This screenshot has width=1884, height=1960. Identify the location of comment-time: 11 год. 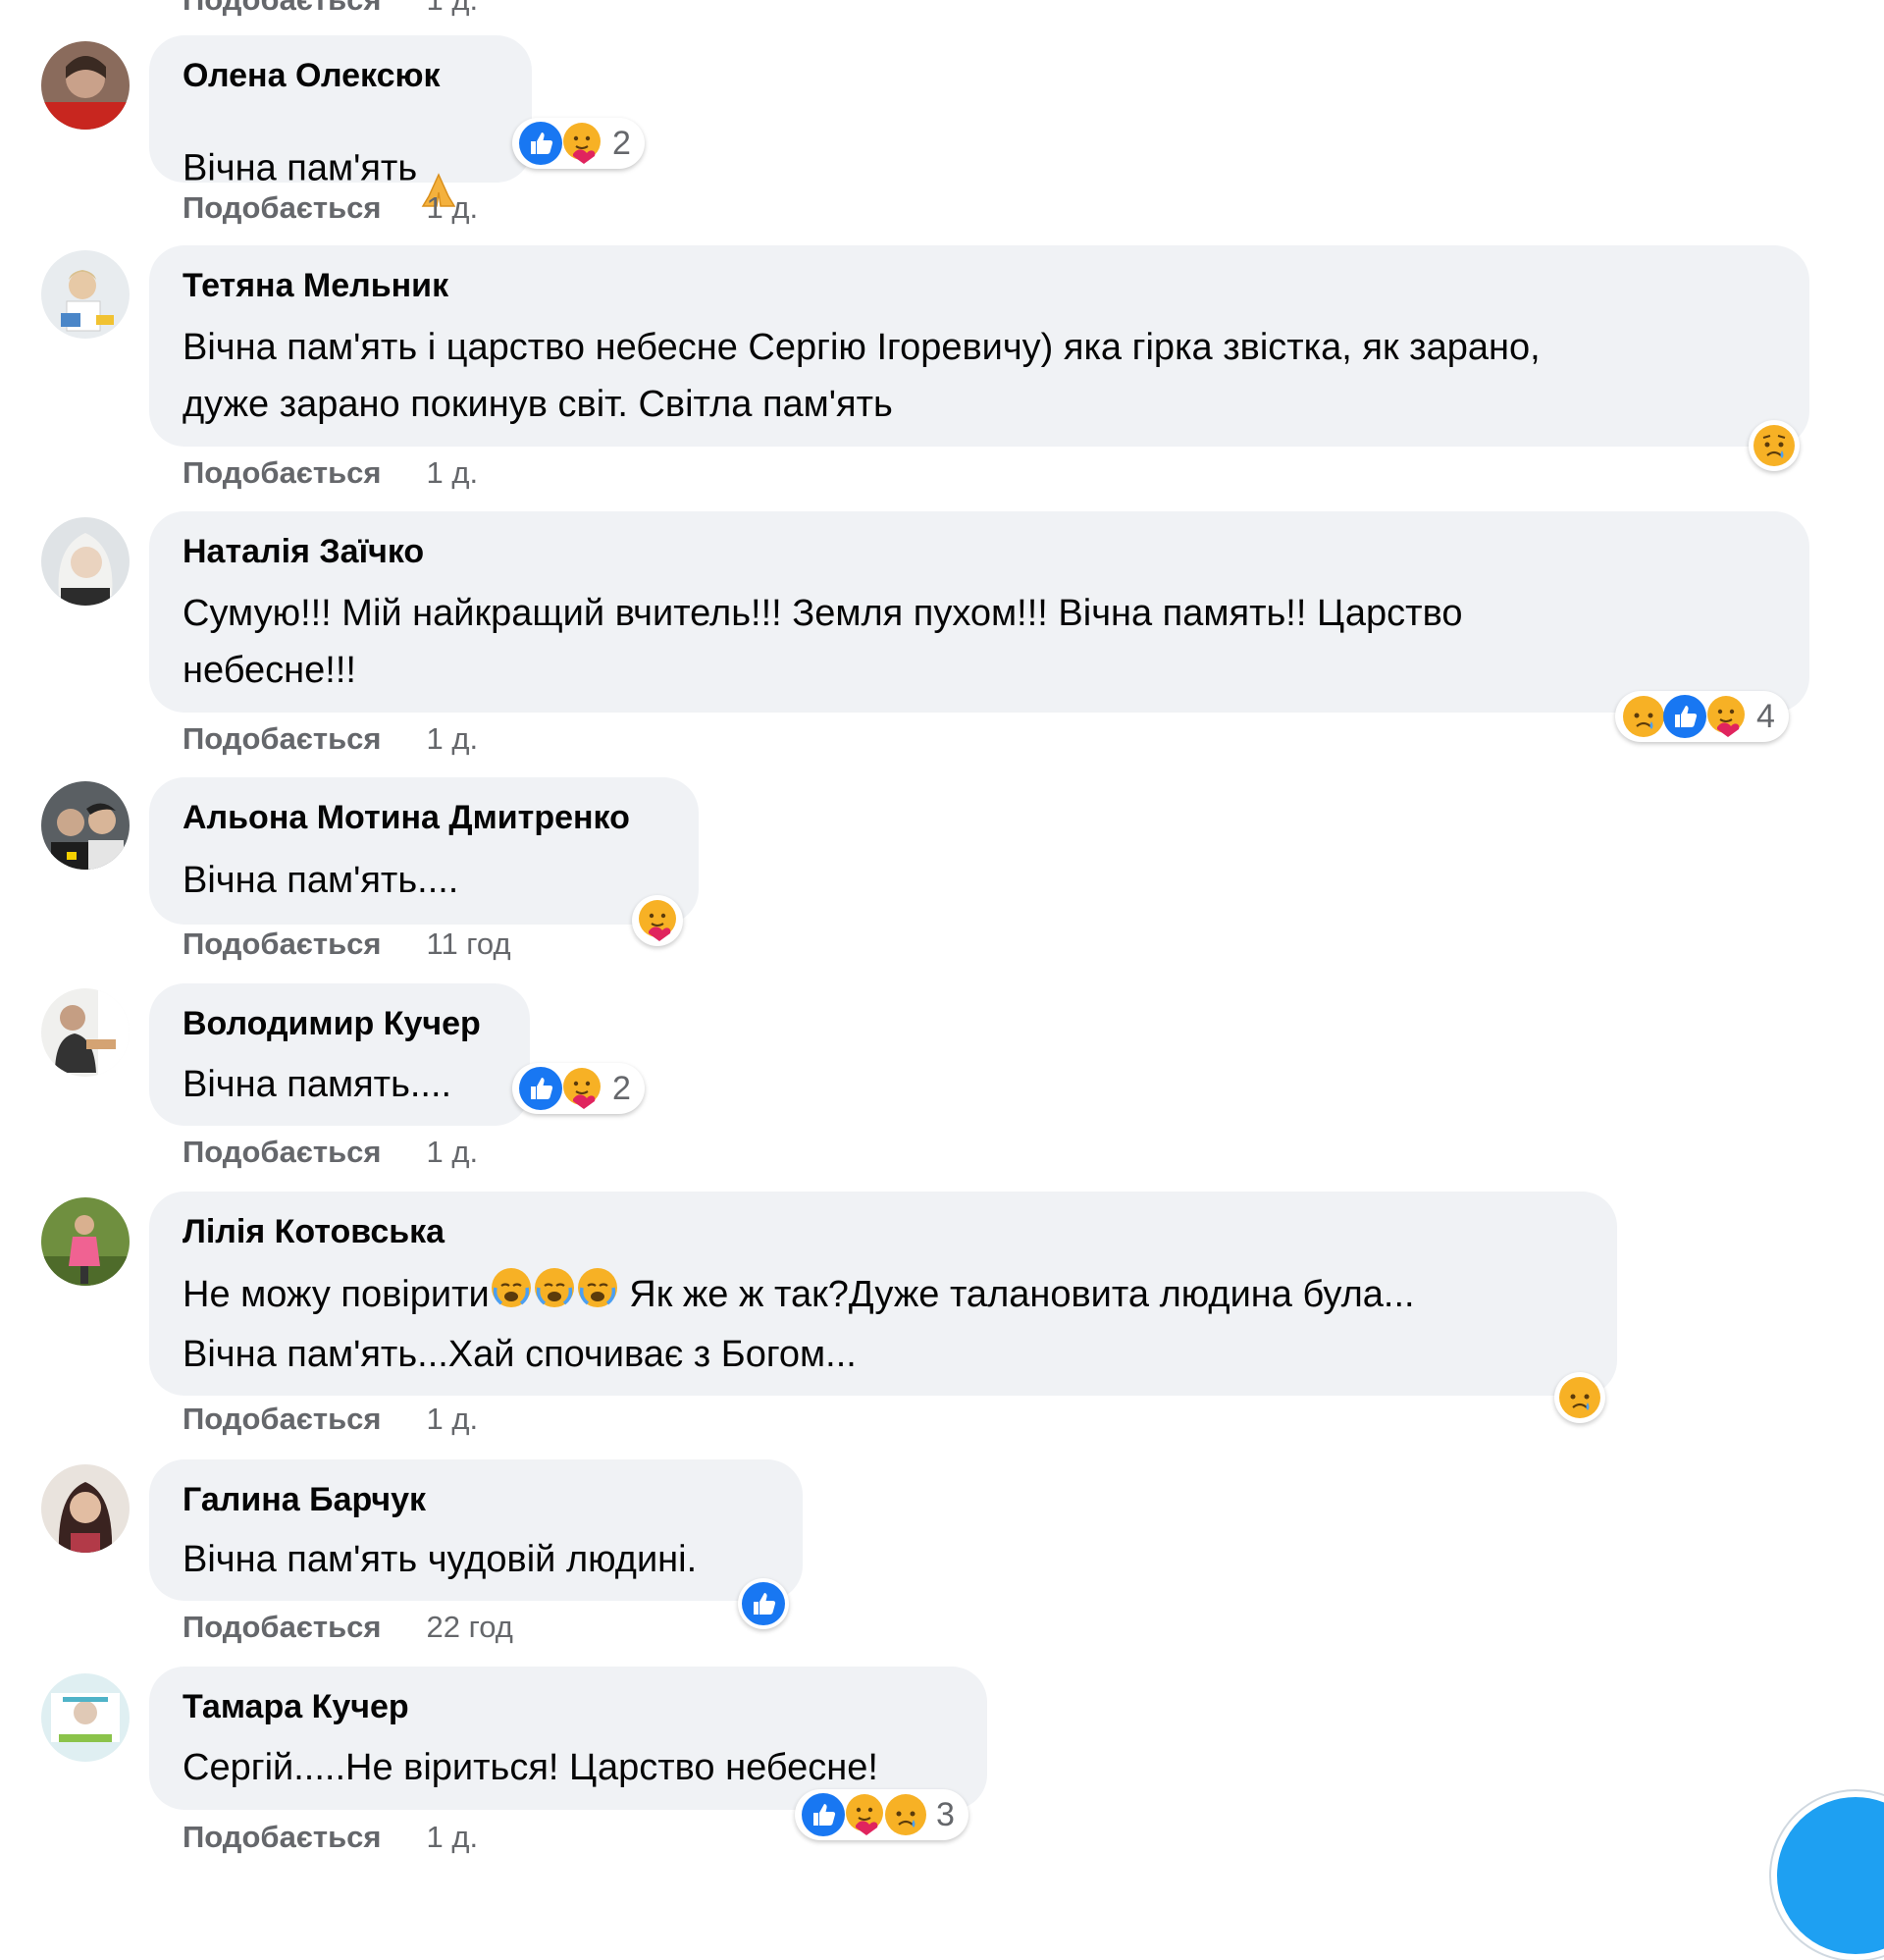
(469, 944).